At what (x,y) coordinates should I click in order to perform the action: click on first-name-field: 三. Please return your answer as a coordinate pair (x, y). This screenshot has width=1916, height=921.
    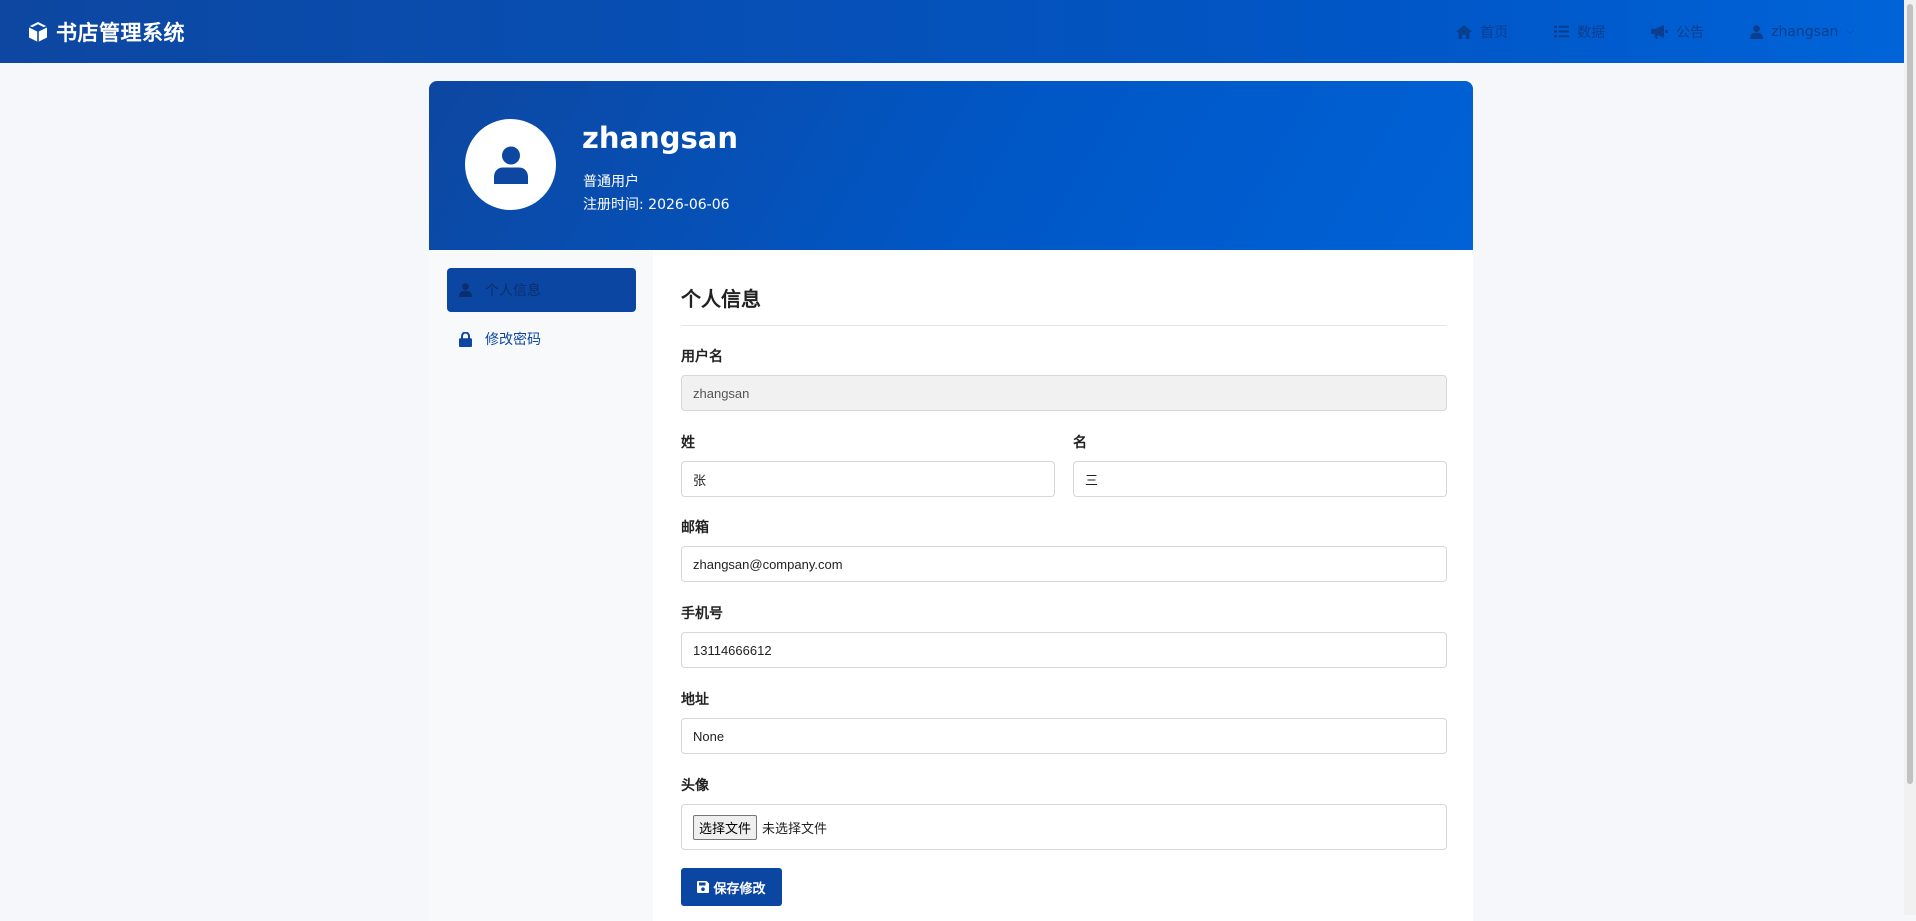
    Looking at the image, I should click on (1260, 479).